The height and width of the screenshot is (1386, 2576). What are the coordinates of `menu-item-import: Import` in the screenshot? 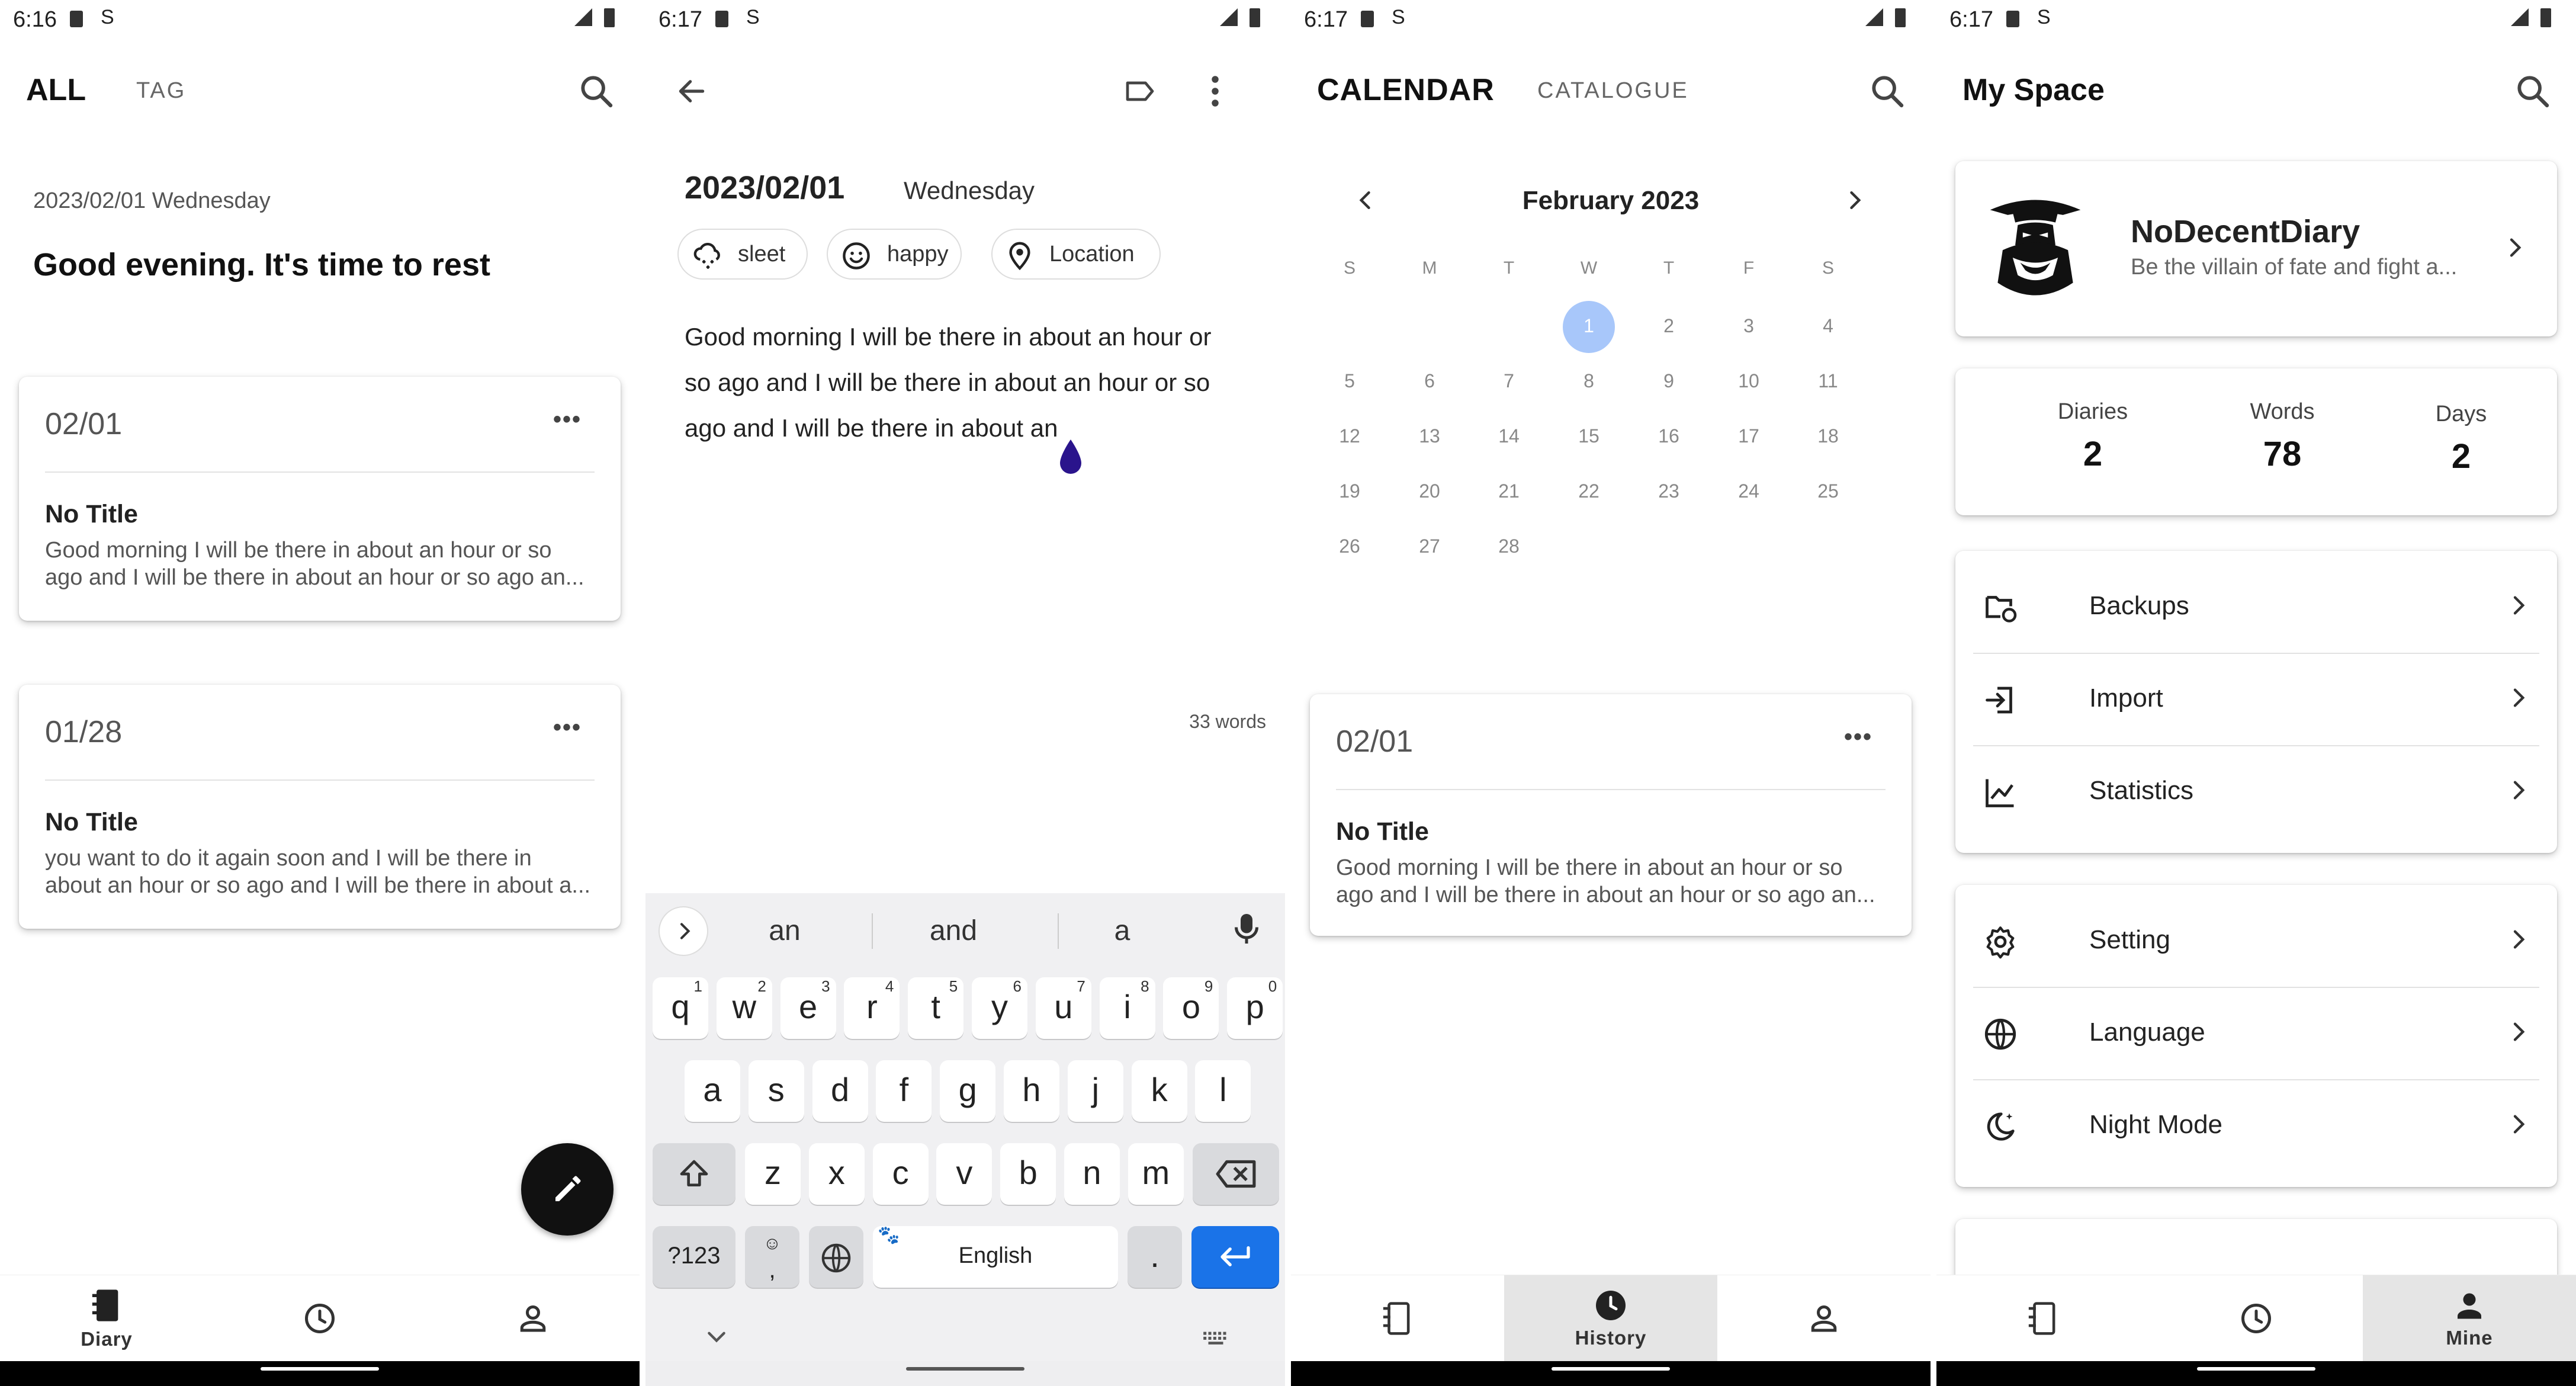 It's located at (2256, 699).